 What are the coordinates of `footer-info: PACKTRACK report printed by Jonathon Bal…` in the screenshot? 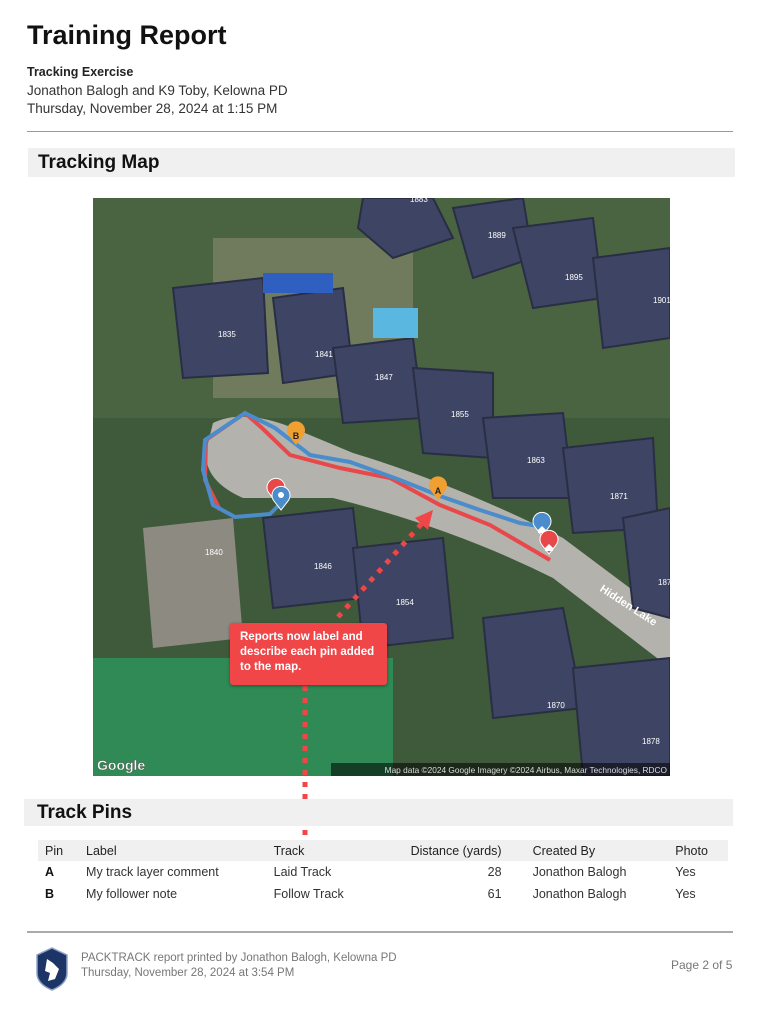 It's located at (239, 966).